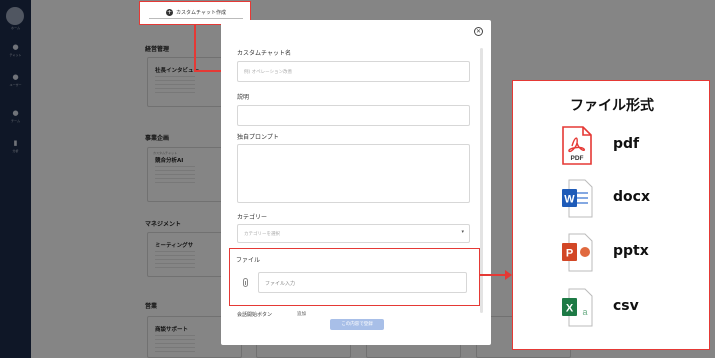 This screenshot has height=358, width=715. I want to click on file-format-title: ファイル形式, so click(612, 106).